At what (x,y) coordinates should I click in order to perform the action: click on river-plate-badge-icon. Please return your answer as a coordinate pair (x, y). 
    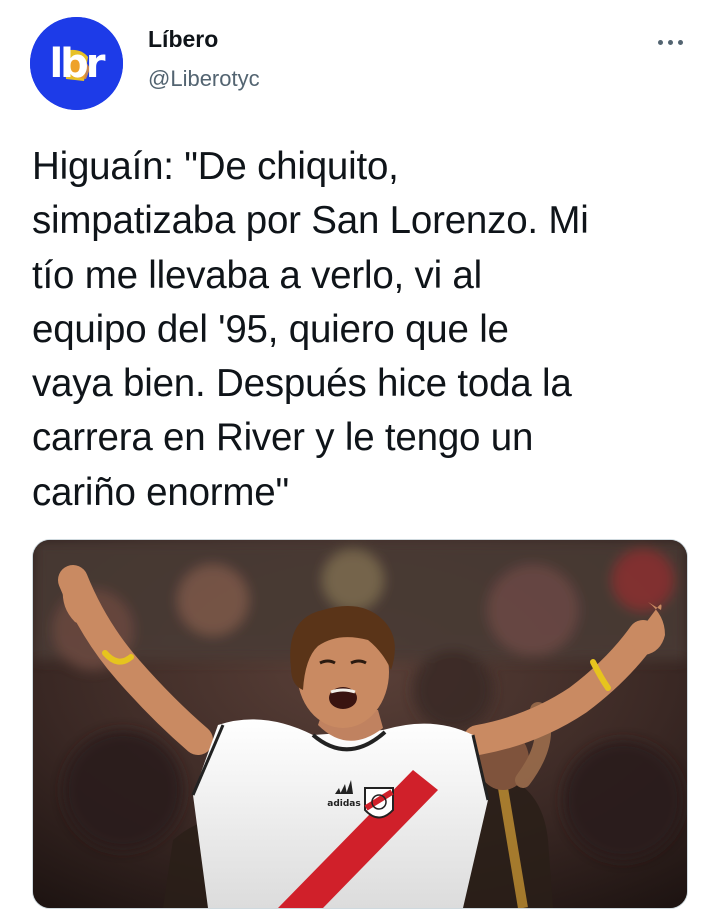
    Looking at the image, I should click on (379, 803).